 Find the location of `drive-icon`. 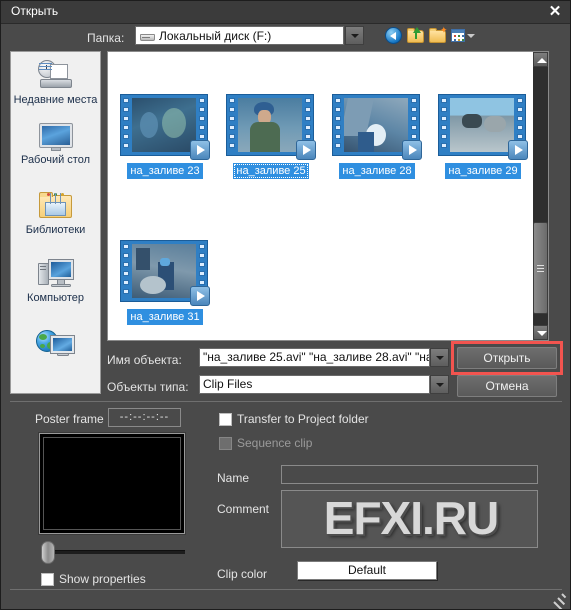

drive-icon is located at coordinates (147, 36).